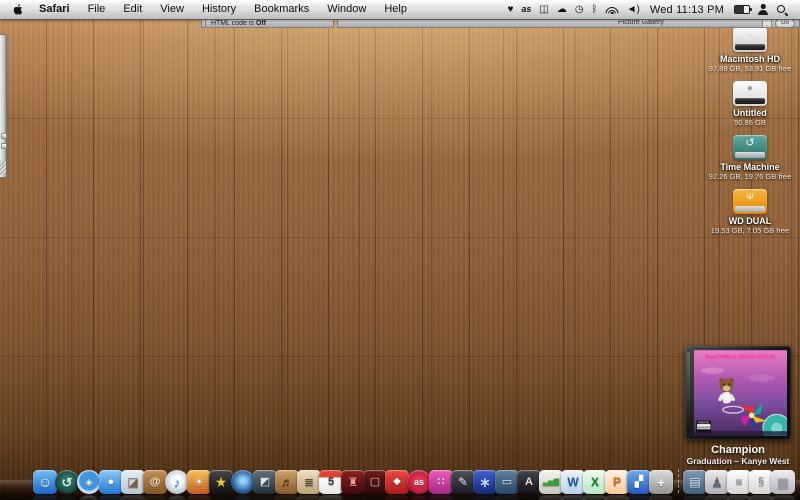 The image size is (800, 500). Describe the element at coordinates (595, 9) in the screenshot. I see `bluetooth-icon: ᛒ` at that location.